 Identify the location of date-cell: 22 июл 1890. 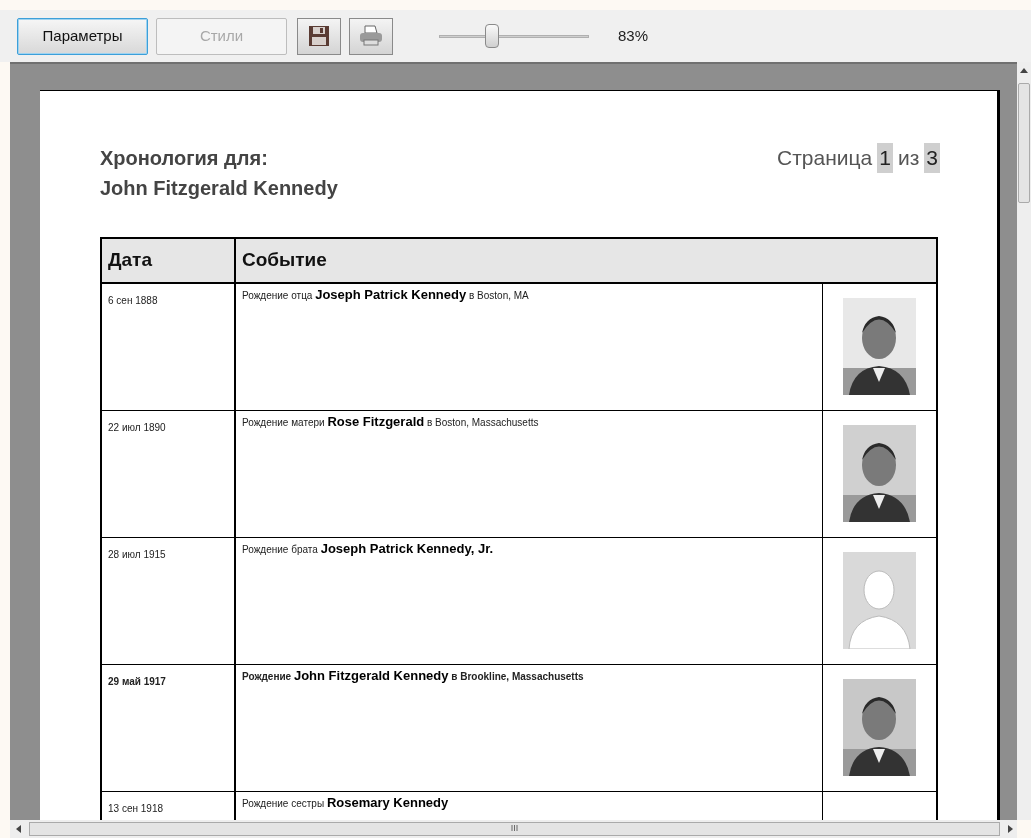
(137, 427).